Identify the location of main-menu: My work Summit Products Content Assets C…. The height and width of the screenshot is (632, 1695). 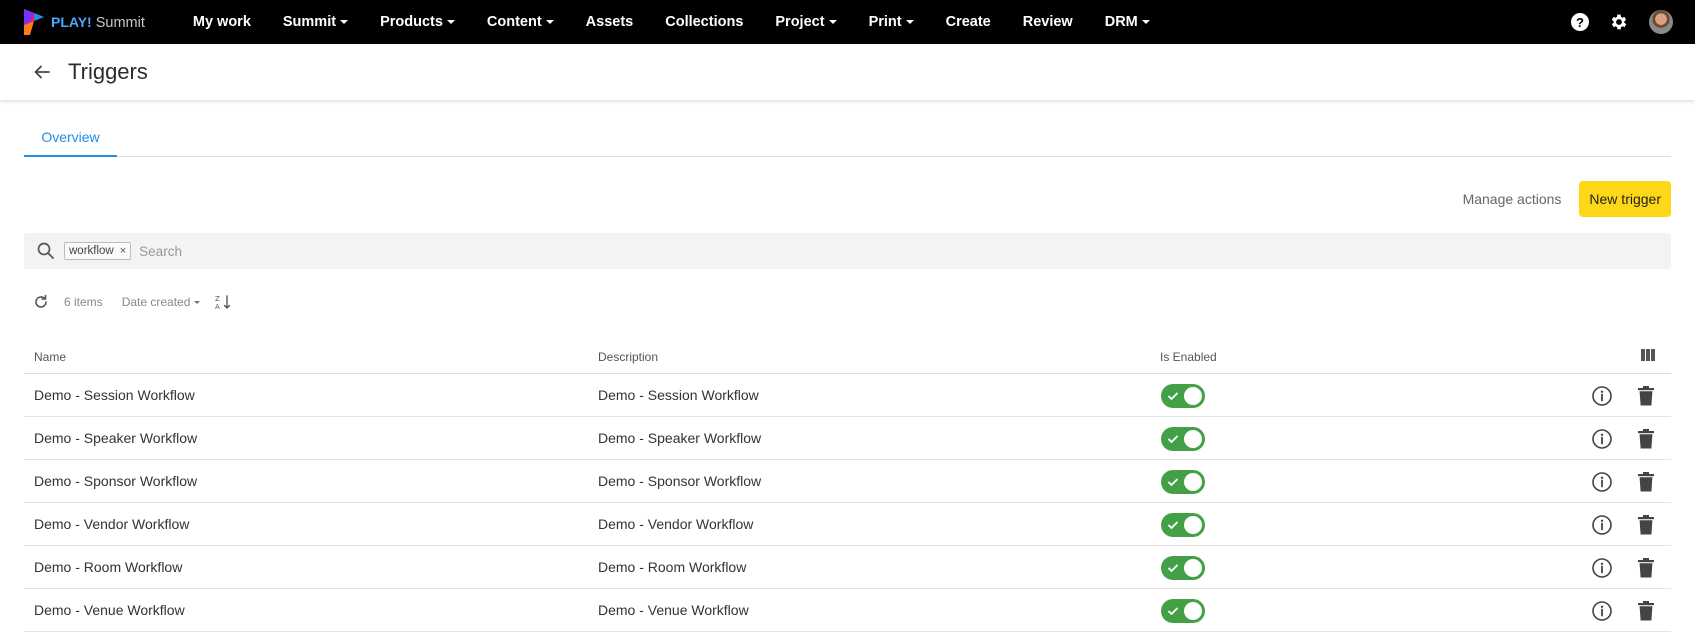
(671, 22).